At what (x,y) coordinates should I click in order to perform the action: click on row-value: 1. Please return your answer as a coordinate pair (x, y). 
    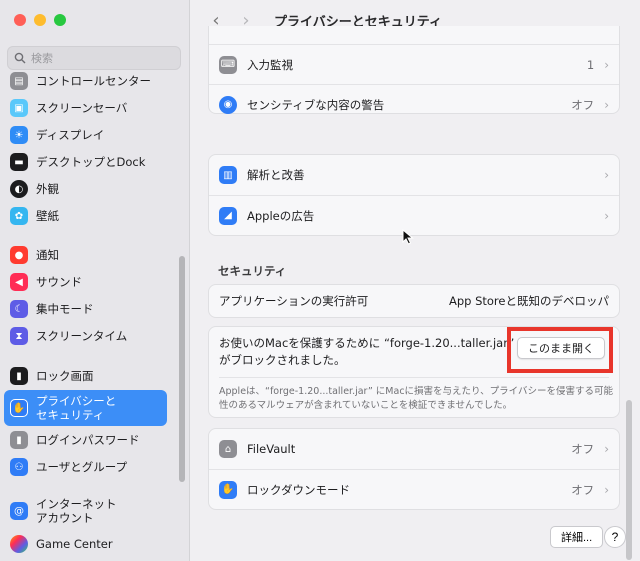
    Looking at the image, I should click on (590, 64).